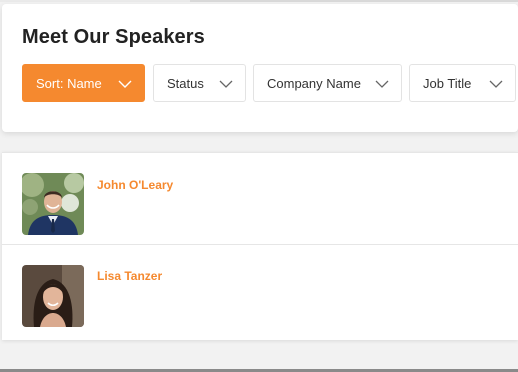 The width and height of the screenshot is (518, 372). I want to click on job-title-filter-label: Job Title, so click(447, 83).